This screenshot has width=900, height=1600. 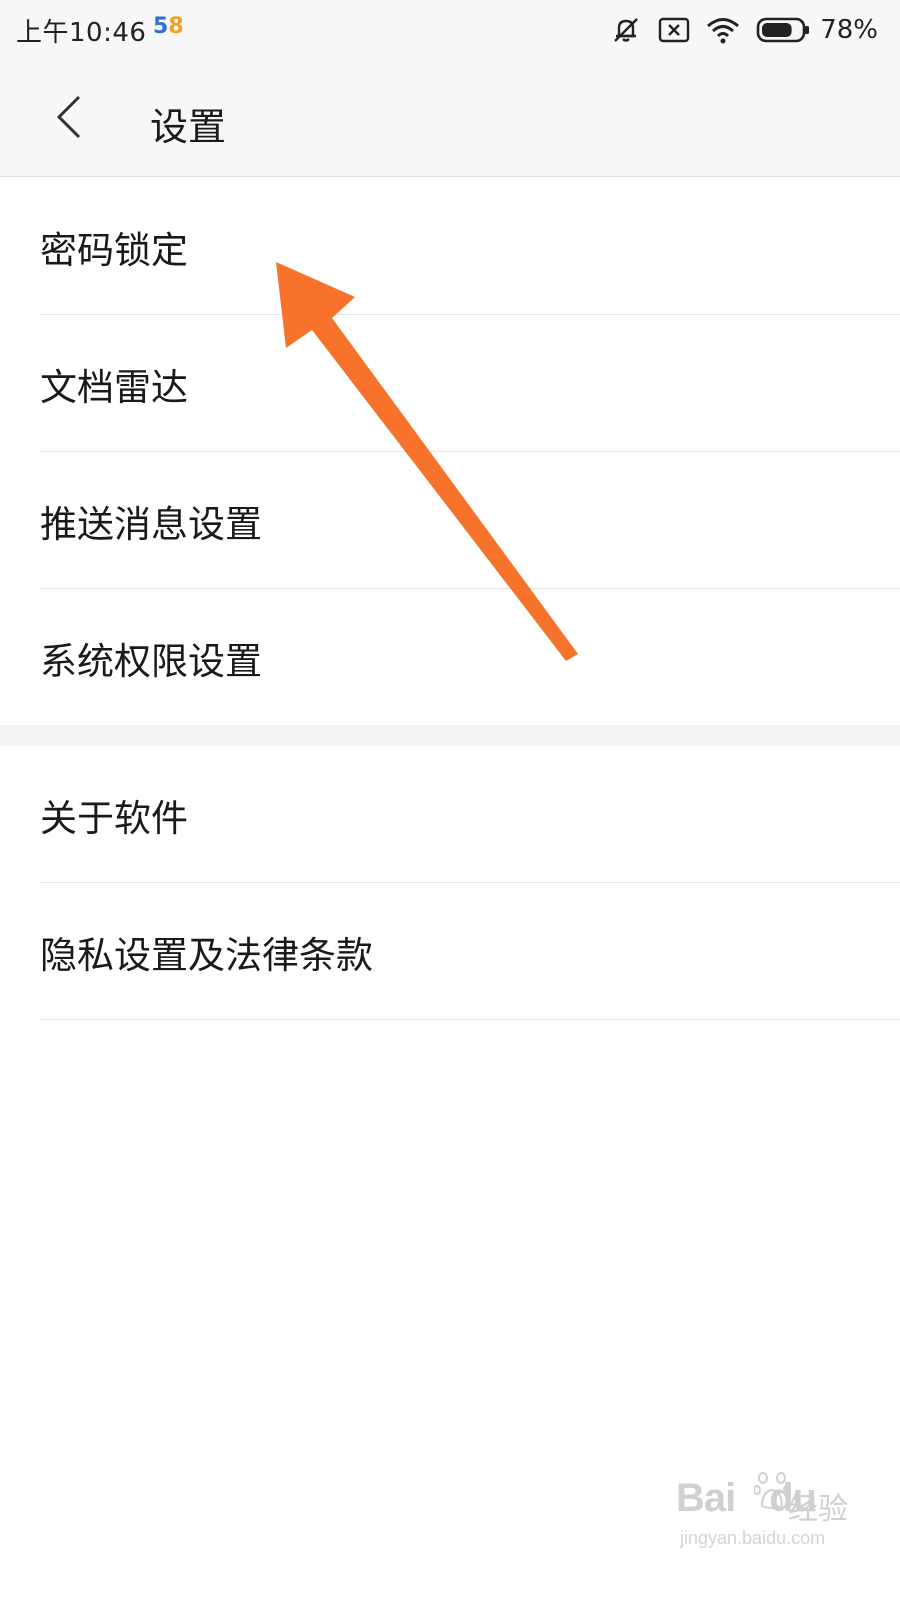 I want to click on status-bar: 上午10:46 58 78%, so click(x=450, y=31).